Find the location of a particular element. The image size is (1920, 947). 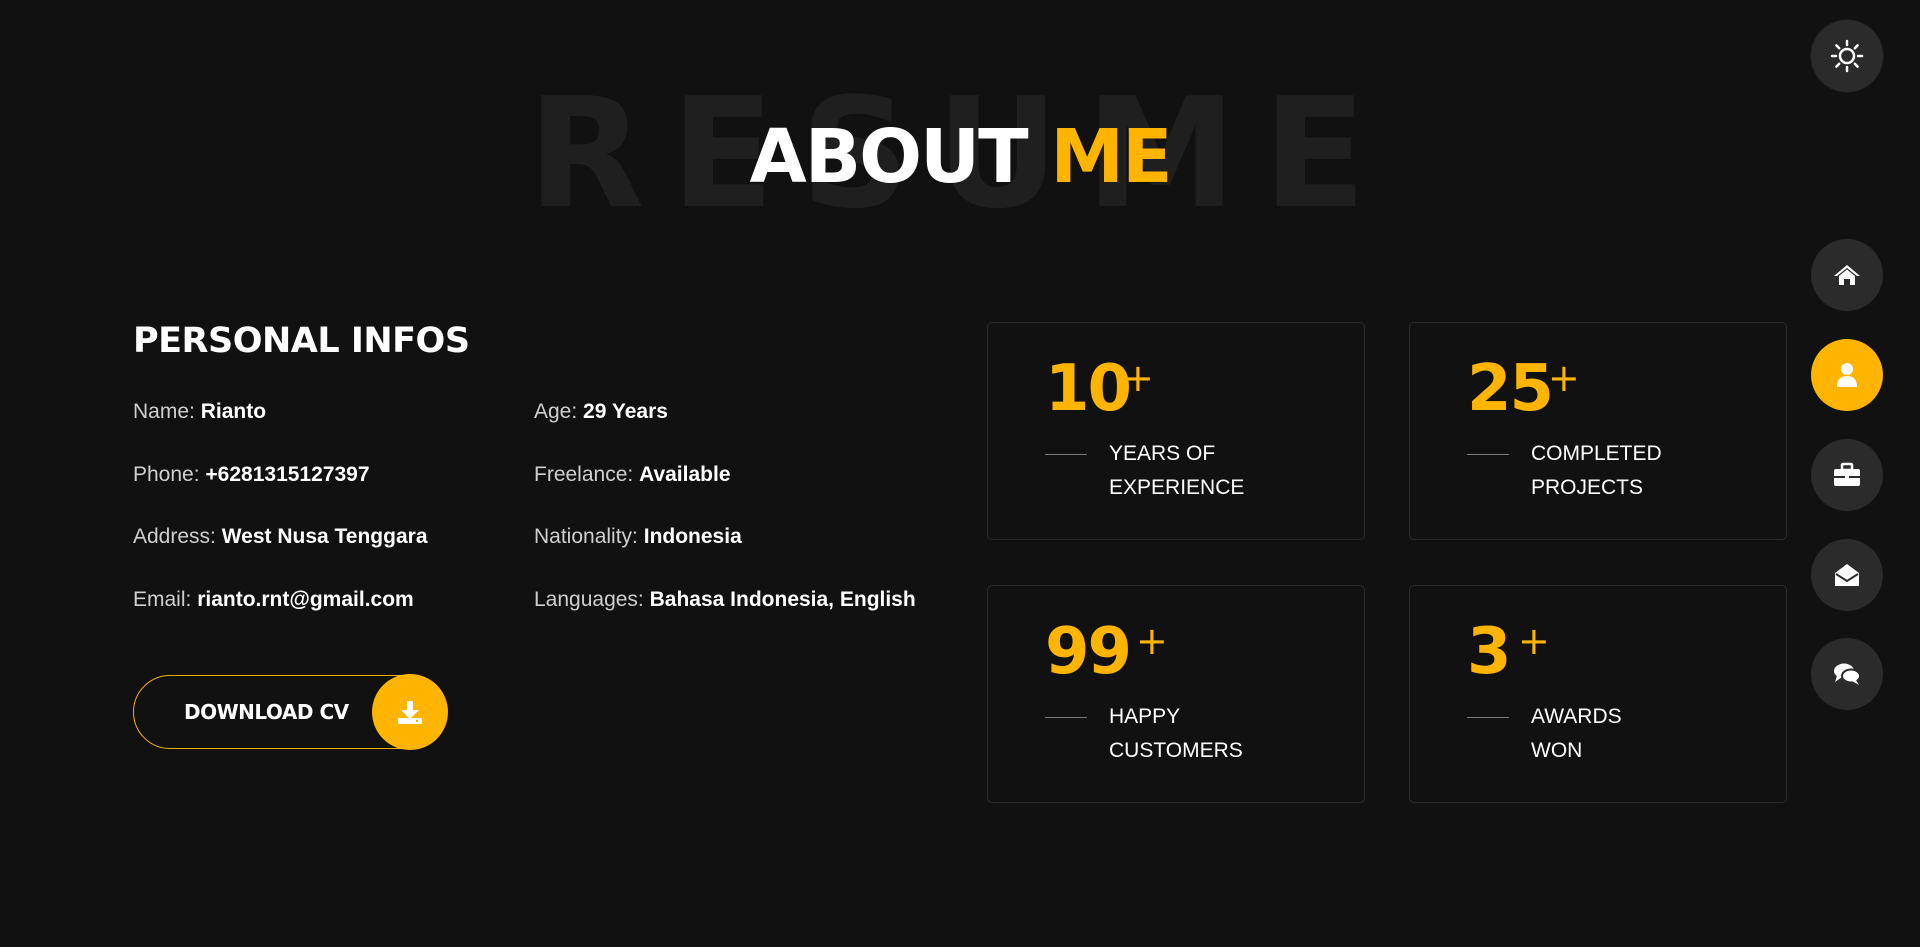

info-value: West Nusa Tenggara is located at coordinates (324, 536).